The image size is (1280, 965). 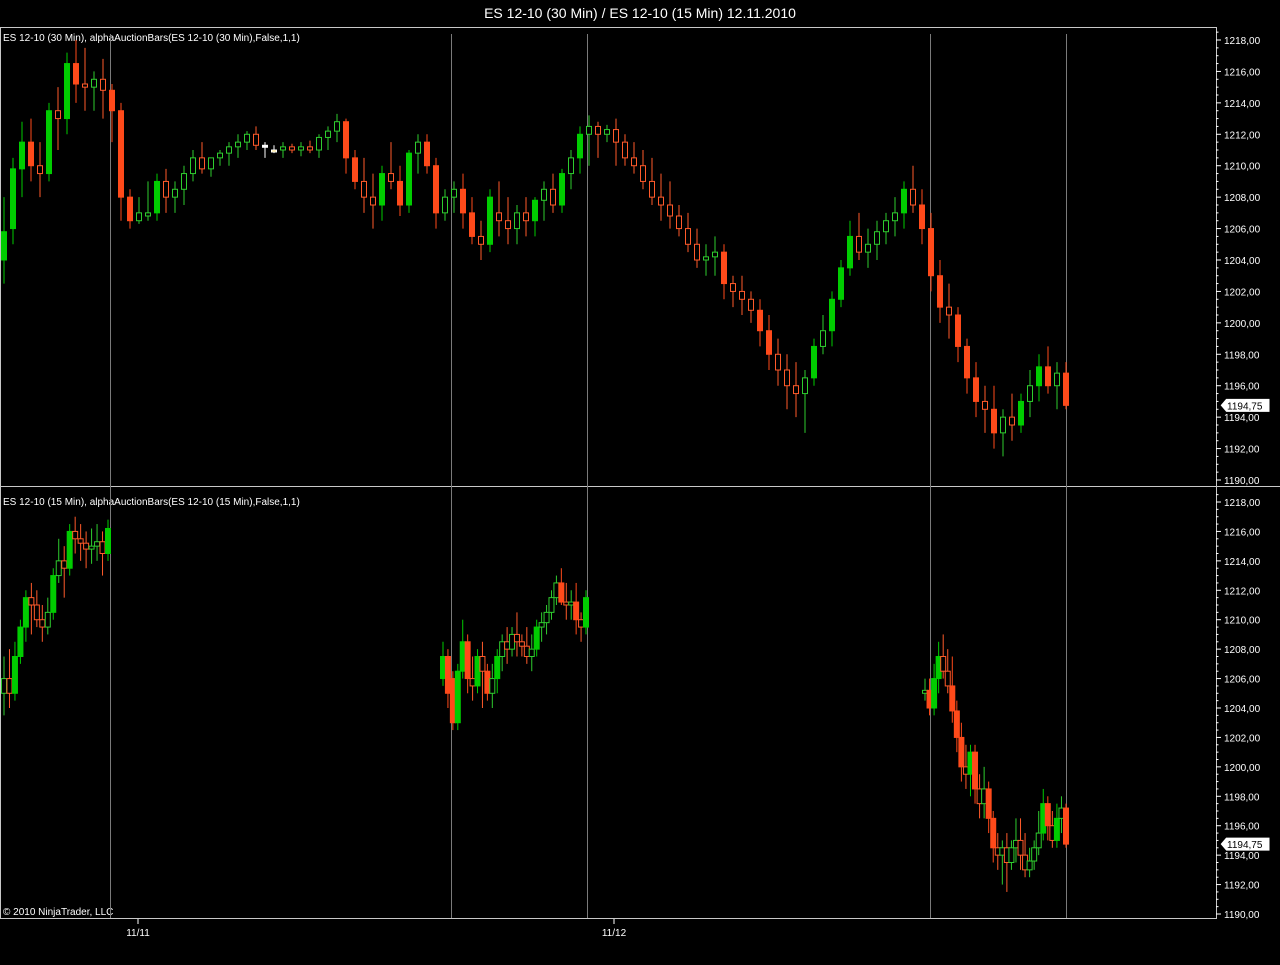 I want to click on price-tick-label: 1206,00, so click(x=1242, y=680).